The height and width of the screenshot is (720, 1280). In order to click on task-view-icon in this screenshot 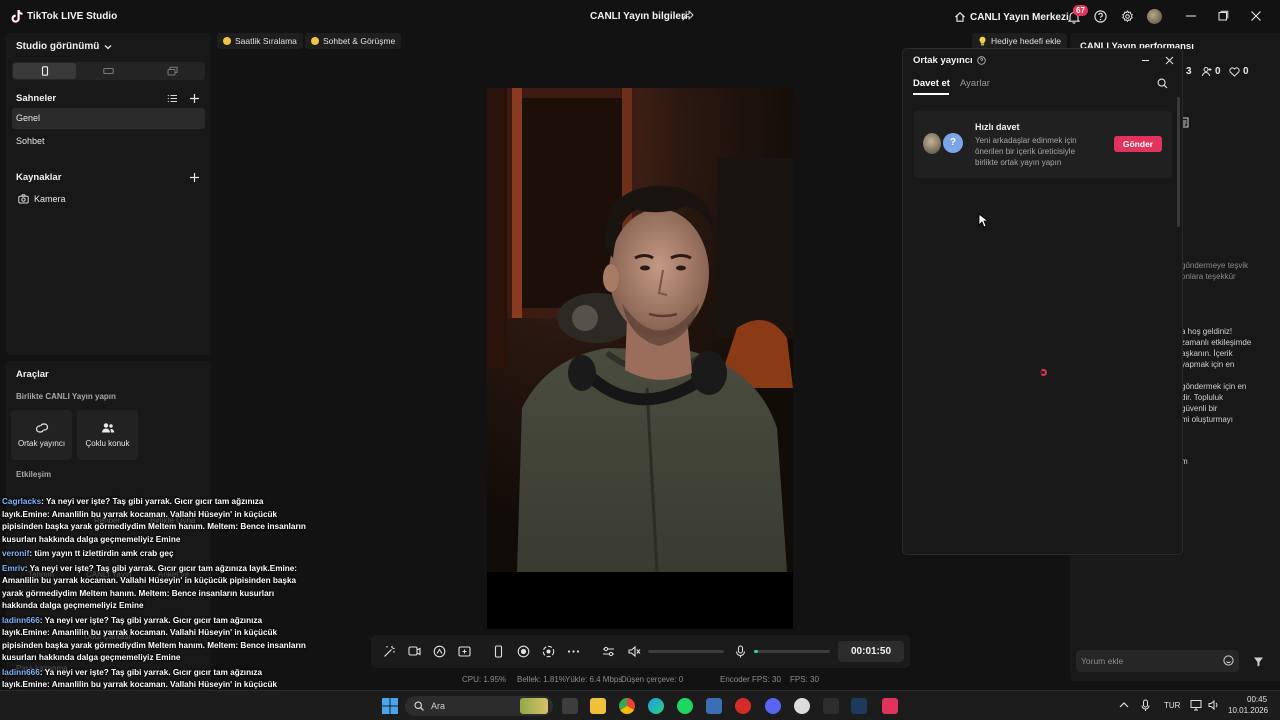, I will do `click(570, 706)`.